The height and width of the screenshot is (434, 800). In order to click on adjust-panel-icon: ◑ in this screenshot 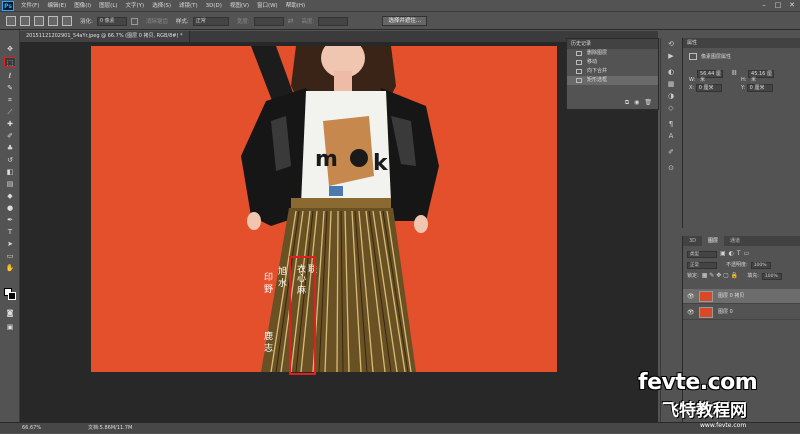, I will do `click(671, 96)`.